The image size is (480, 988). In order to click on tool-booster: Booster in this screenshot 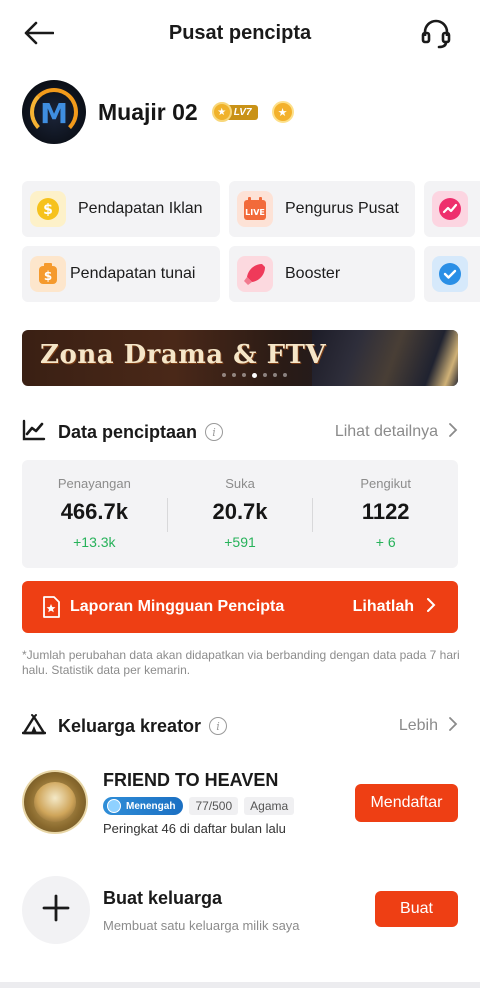, I will do `click(322, 274)`.